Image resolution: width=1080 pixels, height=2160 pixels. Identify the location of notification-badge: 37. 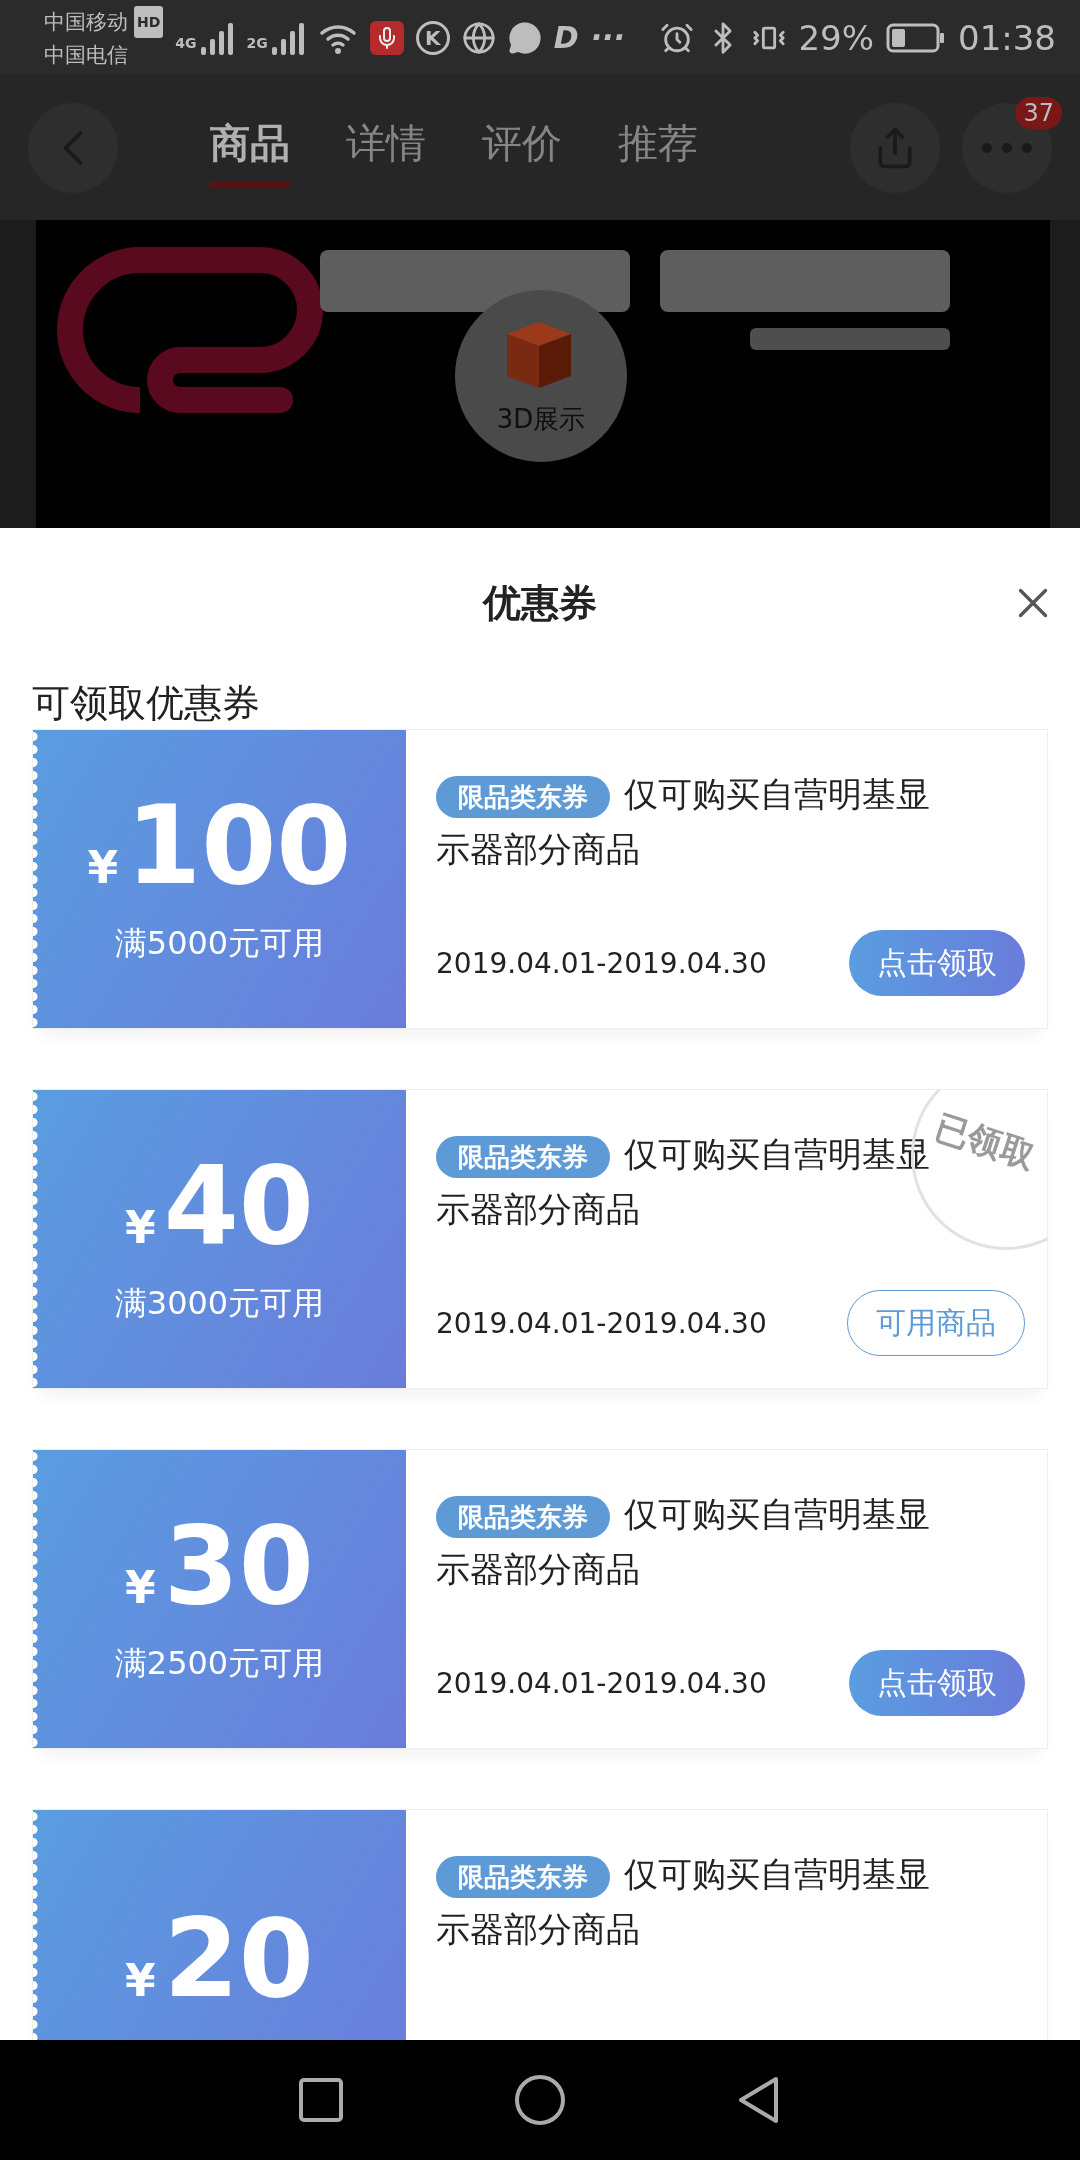
(1038, 112).